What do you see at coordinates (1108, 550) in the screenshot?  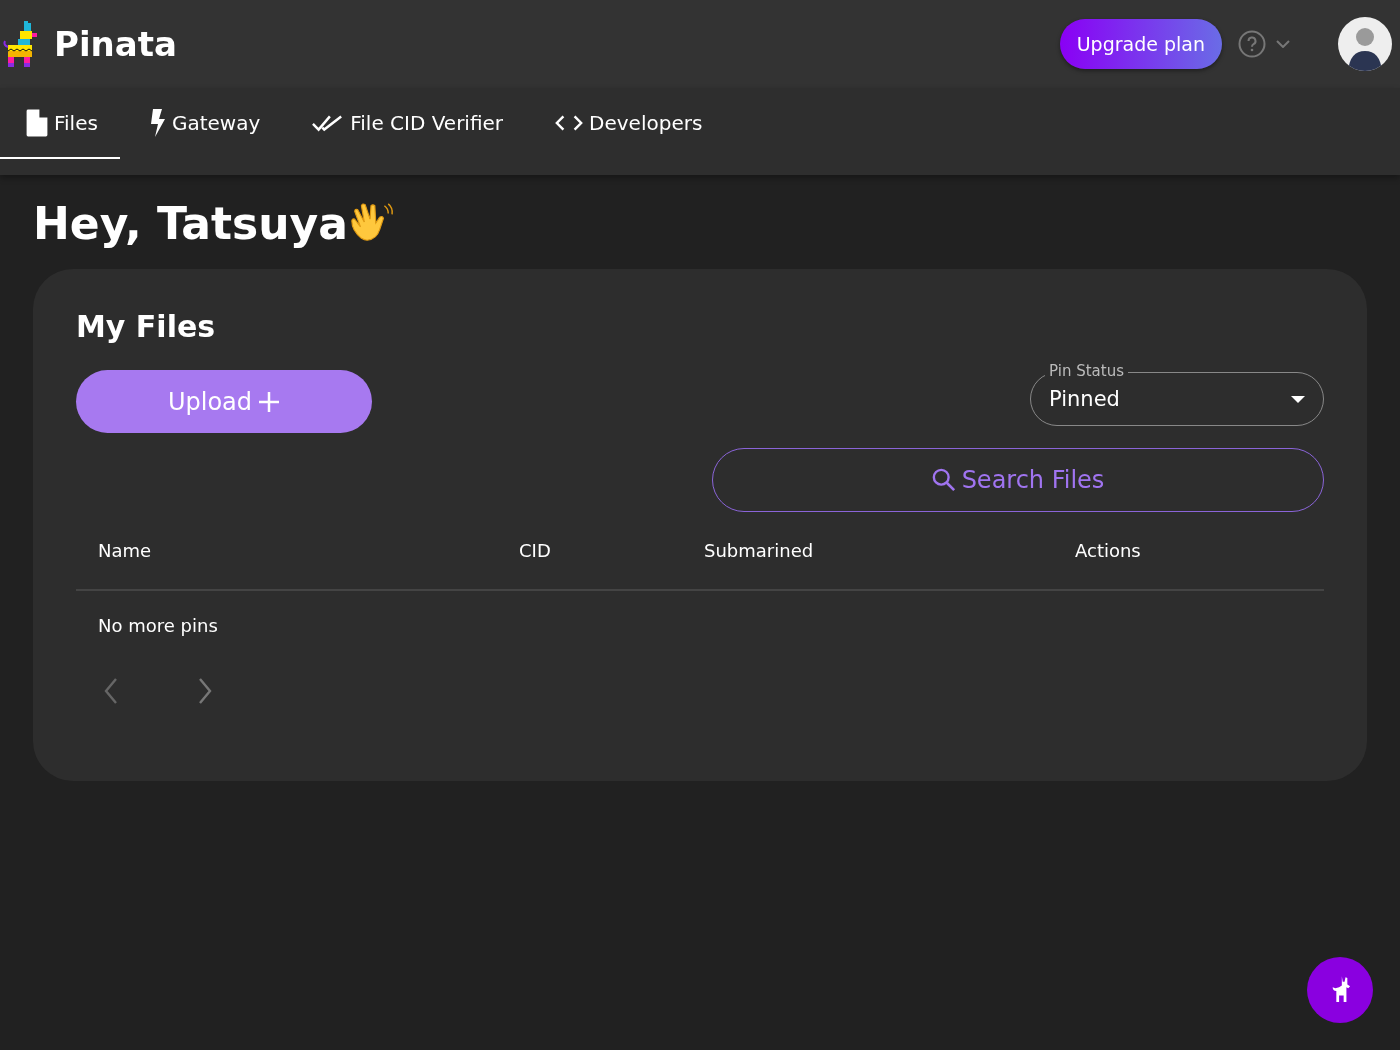 I see `column-header: Actions` at bounding box center [1108, 550].